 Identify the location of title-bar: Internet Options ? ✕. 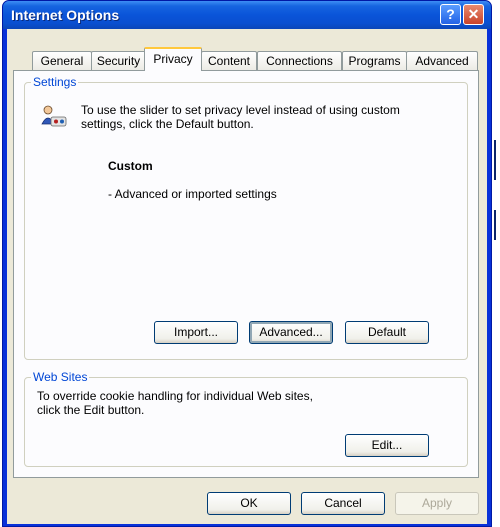
(247, 15).